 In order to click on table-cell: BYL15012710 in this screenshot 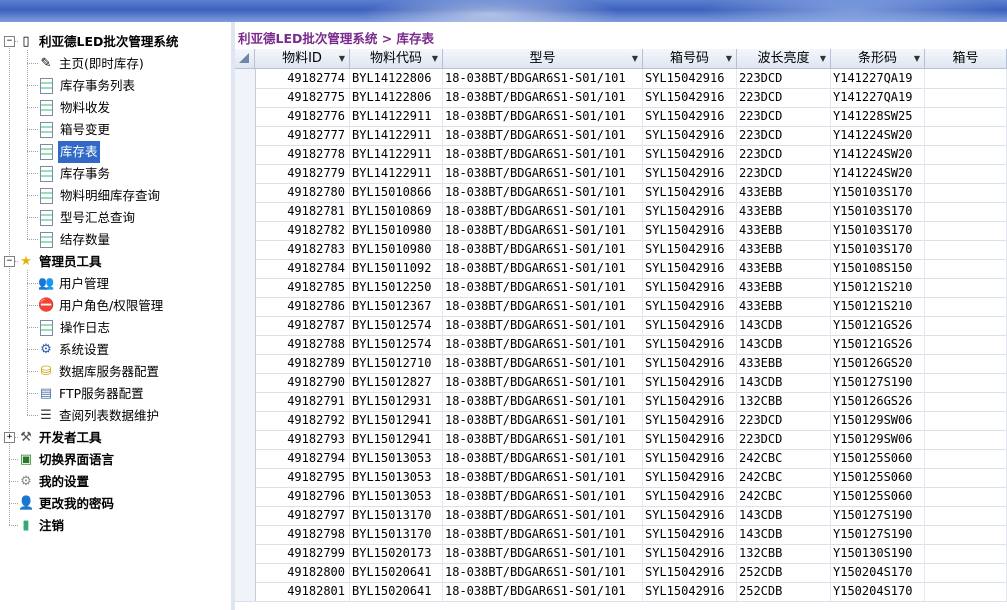, I will do `click(396, 363)`.